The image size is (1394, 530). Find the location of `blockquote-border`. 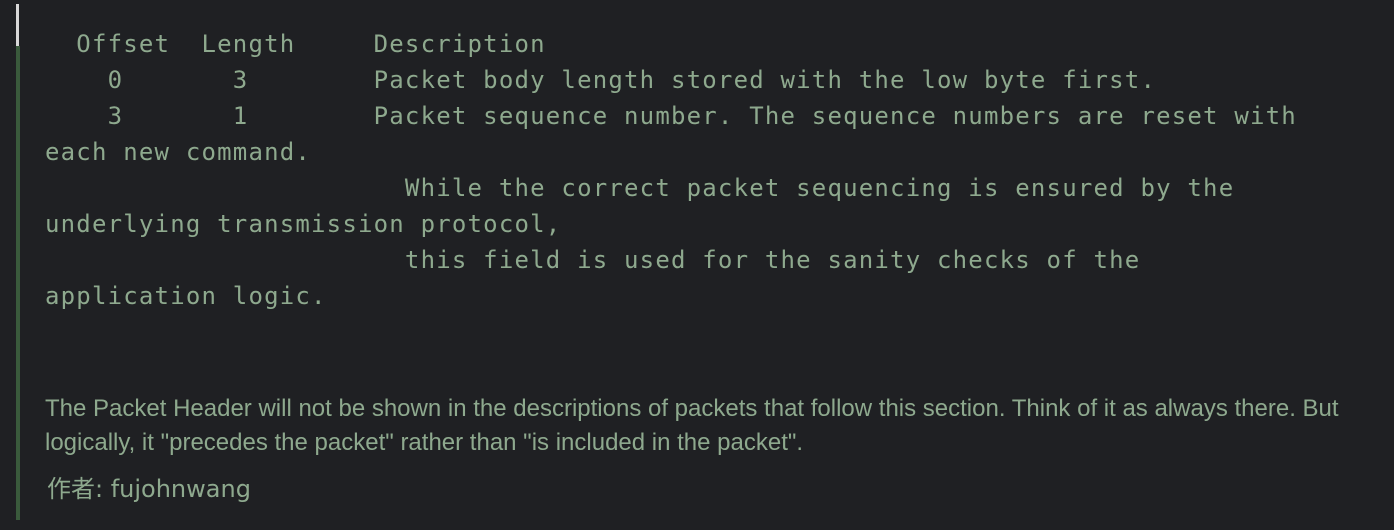

blockquote-border is located at coordinates (18, 283).